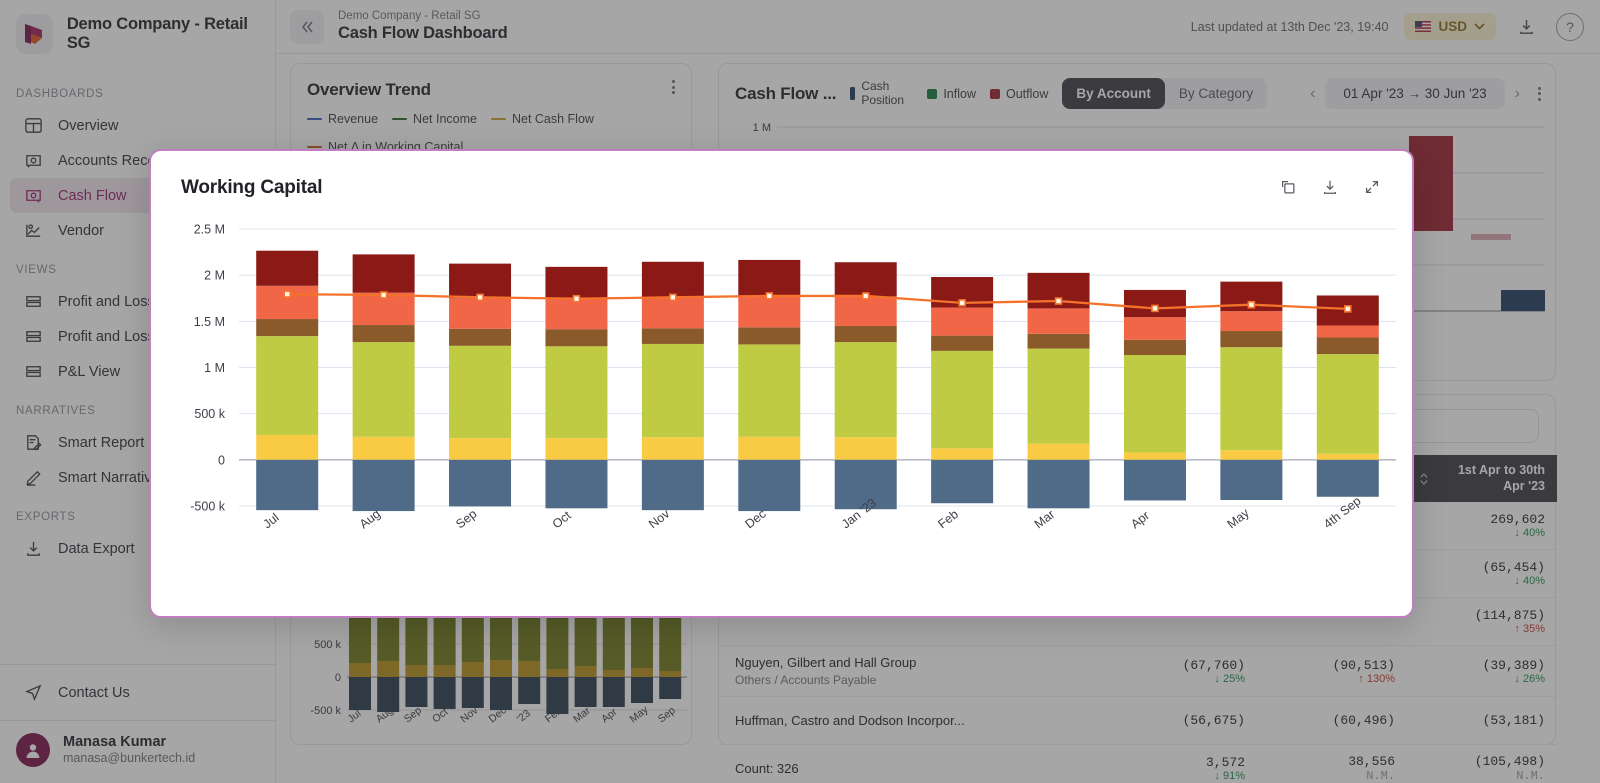 Image resolution: width=1600 pixels, height=783 pixels. I want to click on x-tick-label: Apr, so click(1140, 519).